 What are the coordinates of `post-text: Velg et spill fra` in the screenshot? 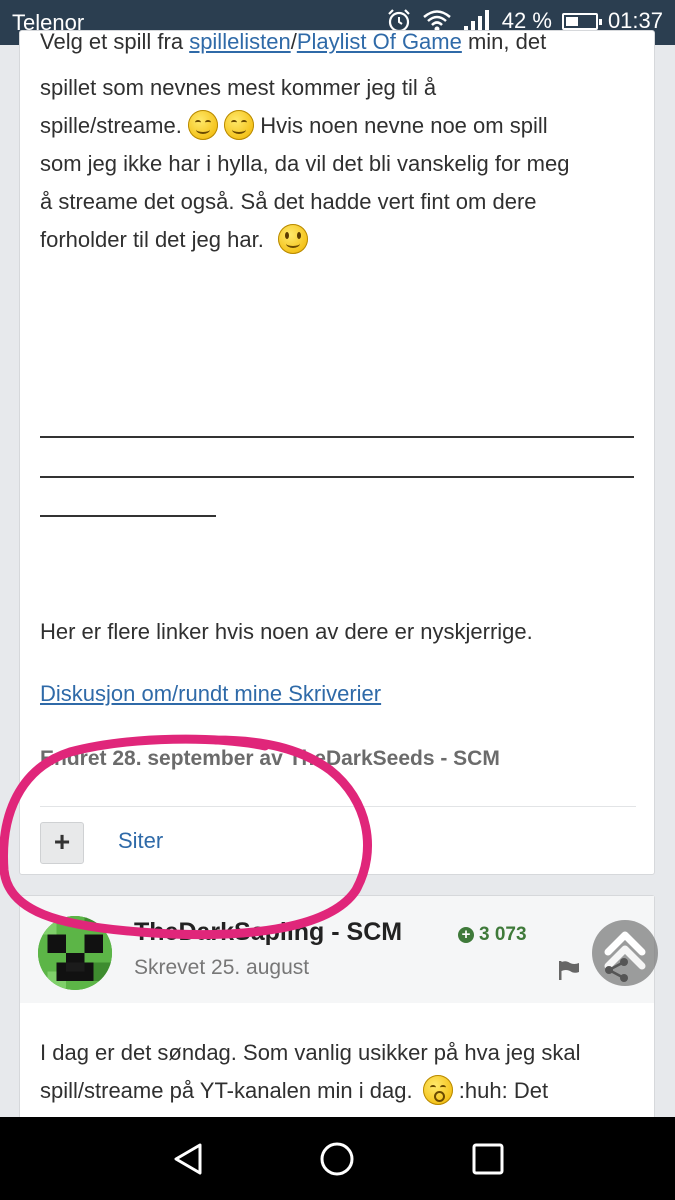 It's located at (115, 41).